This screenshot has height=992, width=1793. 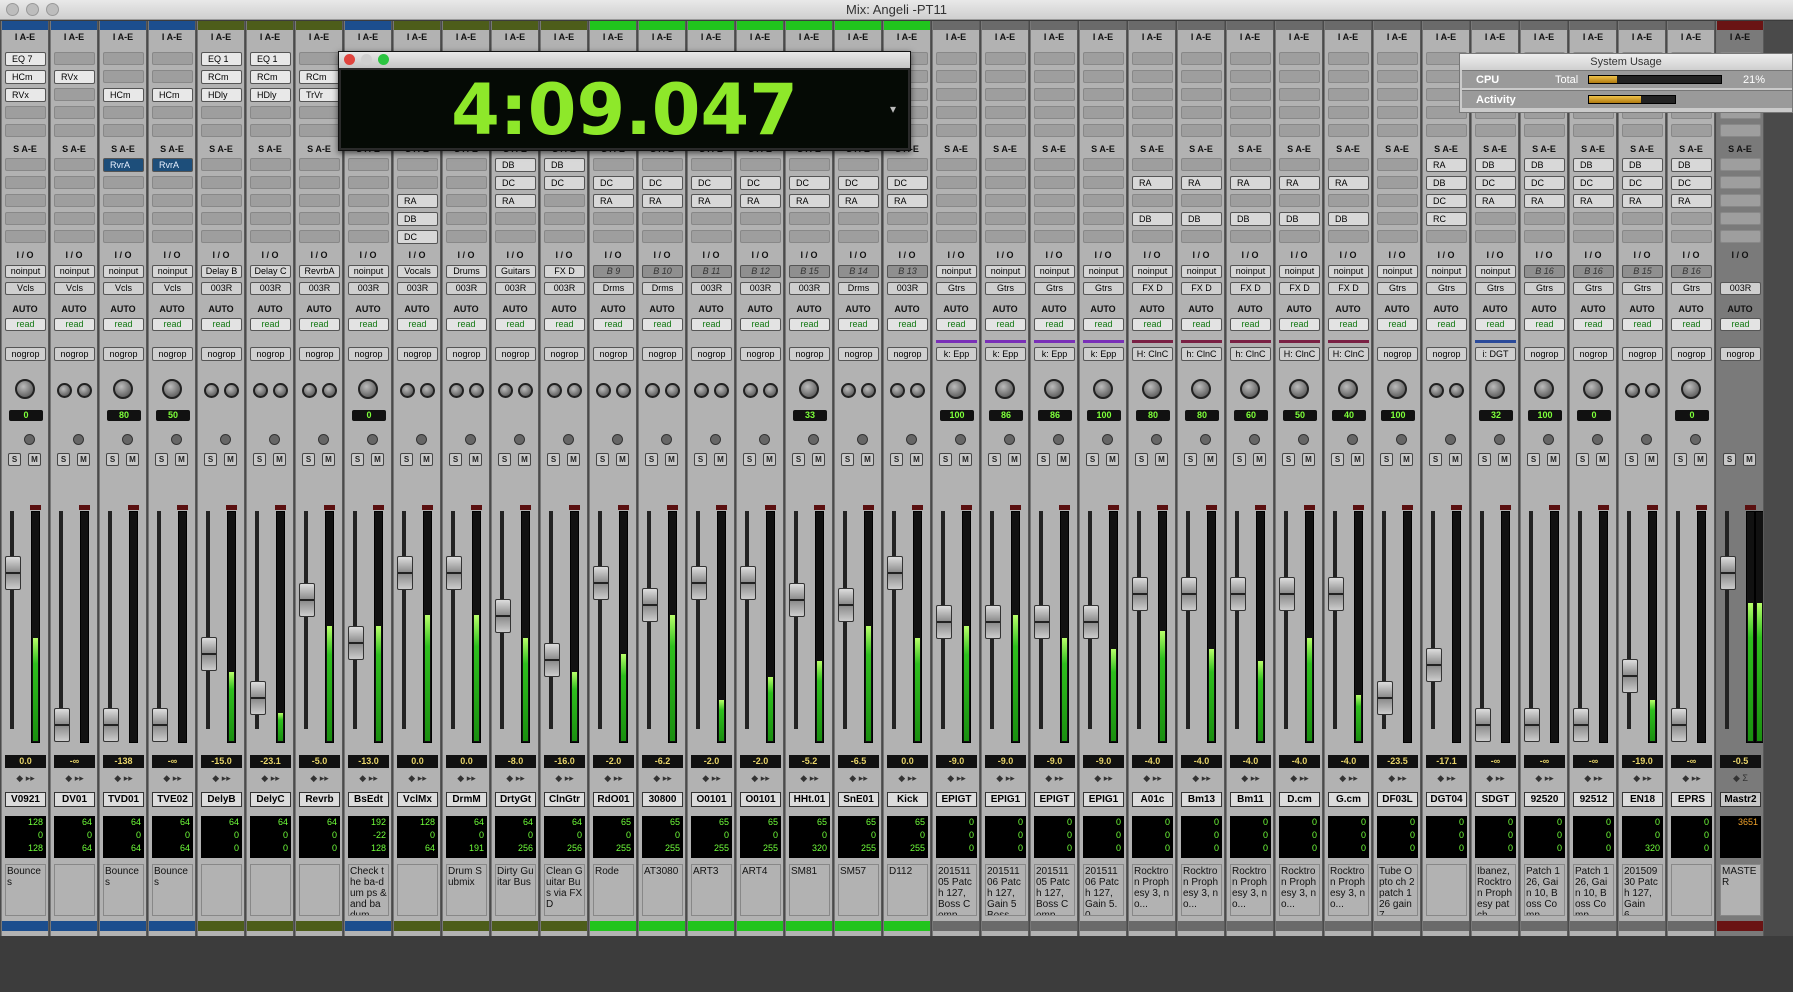 What do you see at coordinates (319, 95) in the screenshot?
I see `insert-slot: TrVr` at bounding box center [319, 95].